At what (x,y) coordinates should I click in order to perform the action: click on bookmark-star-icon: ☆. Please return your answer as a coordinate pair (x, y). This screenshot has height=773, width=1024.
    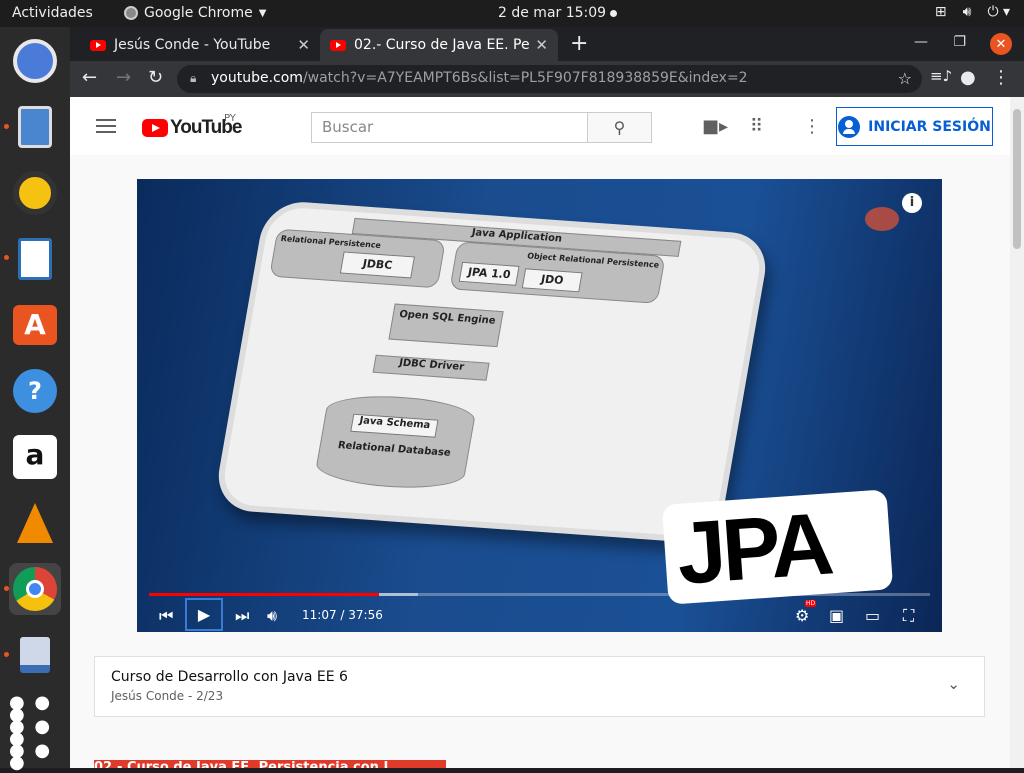
    Looking at the image, I should click on (905, 78).